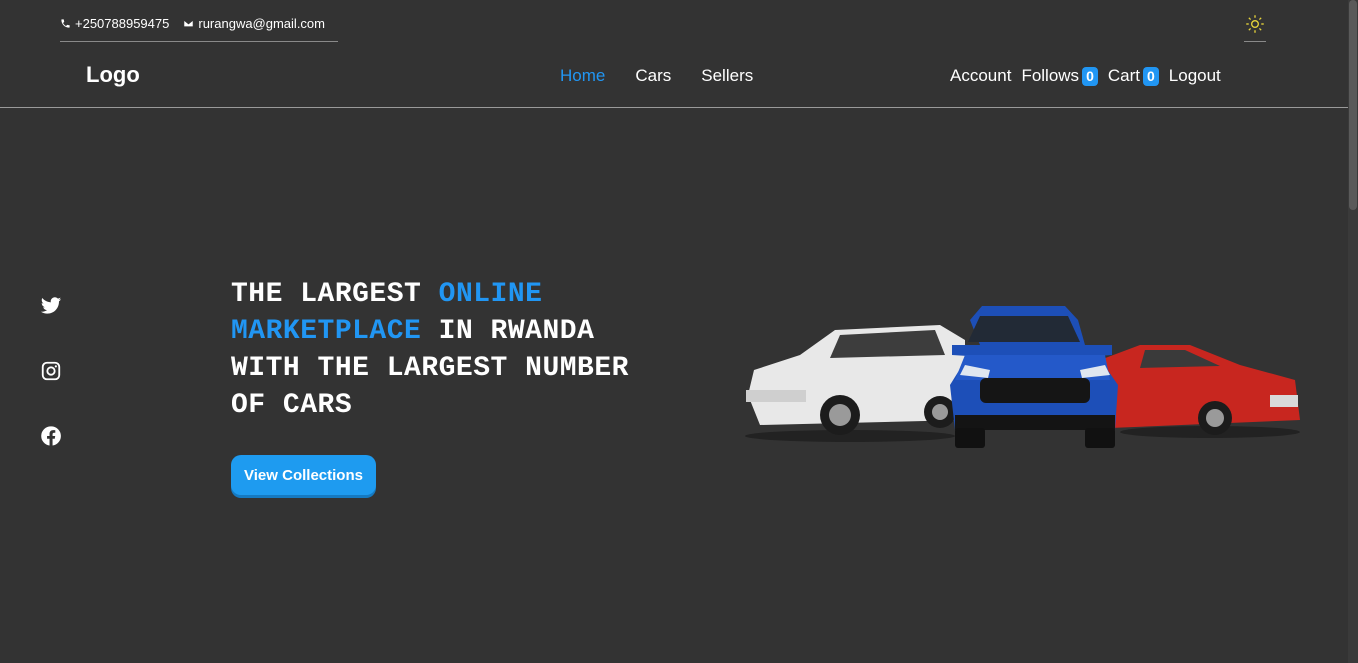 This screenshot has width=1358, height=663. Describe the element at coordinates (490, 294) in the screenshot. I see `hero-title-highlight-1: ONLINE` at that location.